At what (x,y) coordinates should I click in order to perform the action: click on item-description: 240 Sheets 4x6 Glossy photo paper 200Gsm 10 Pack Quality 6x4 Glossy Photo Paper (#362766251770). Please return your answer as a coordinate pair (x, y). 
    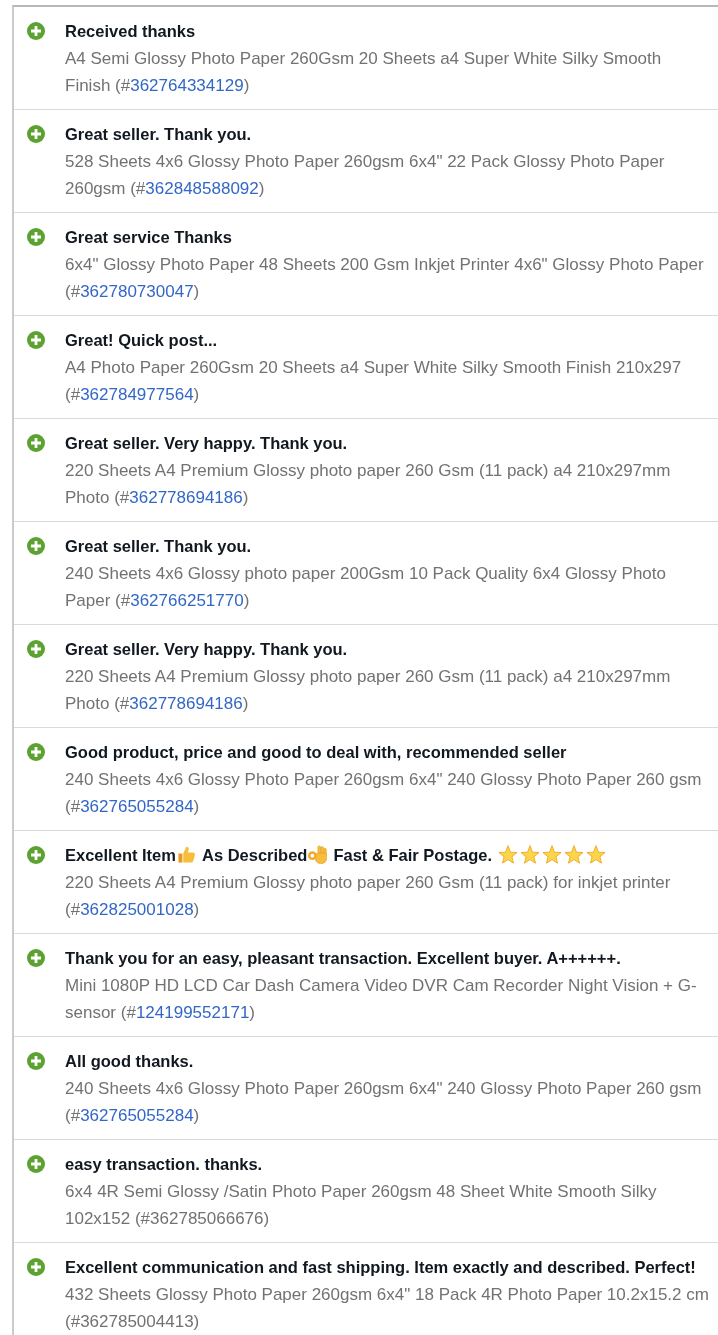
    Looking at the image, I should click on (366, 587).